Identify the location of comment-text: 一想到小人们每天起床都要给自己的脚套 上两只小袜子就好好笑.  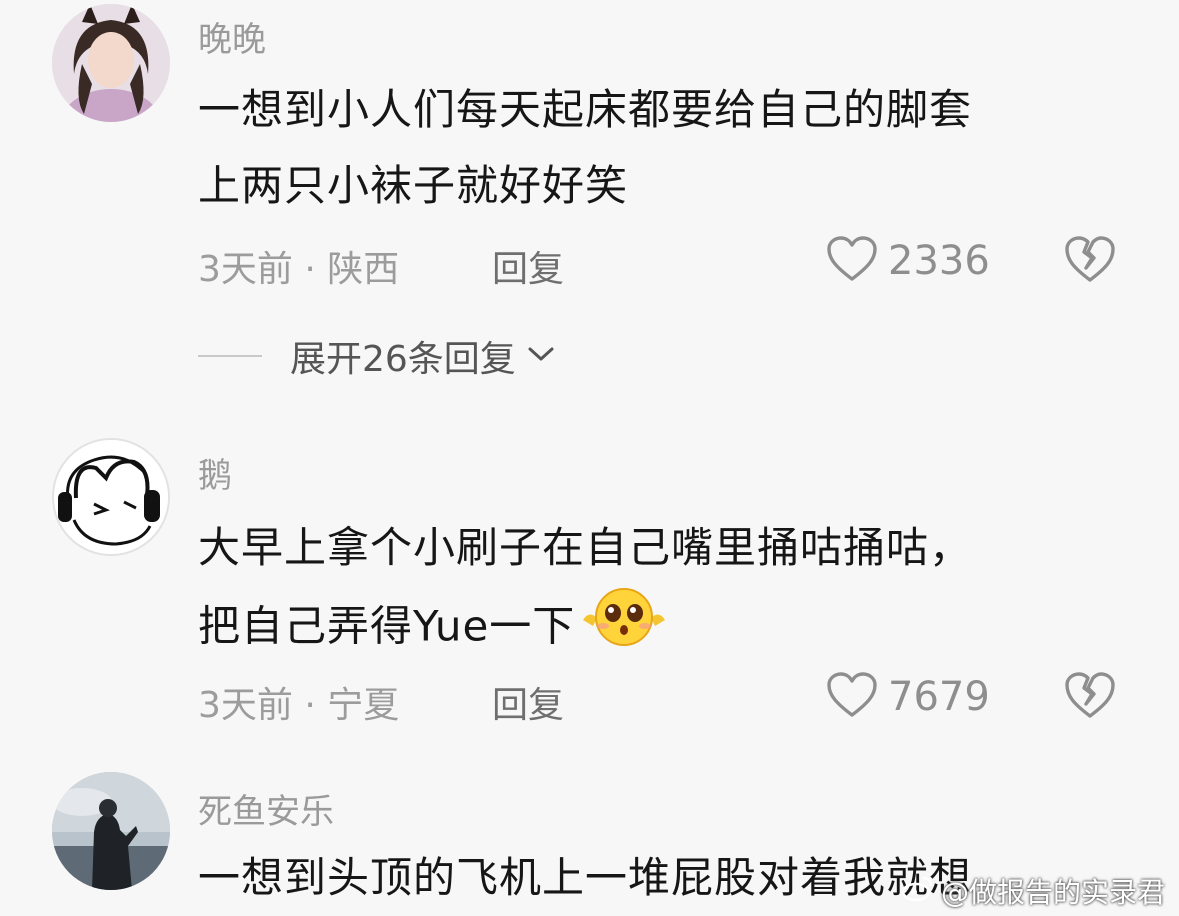
(585, 148).